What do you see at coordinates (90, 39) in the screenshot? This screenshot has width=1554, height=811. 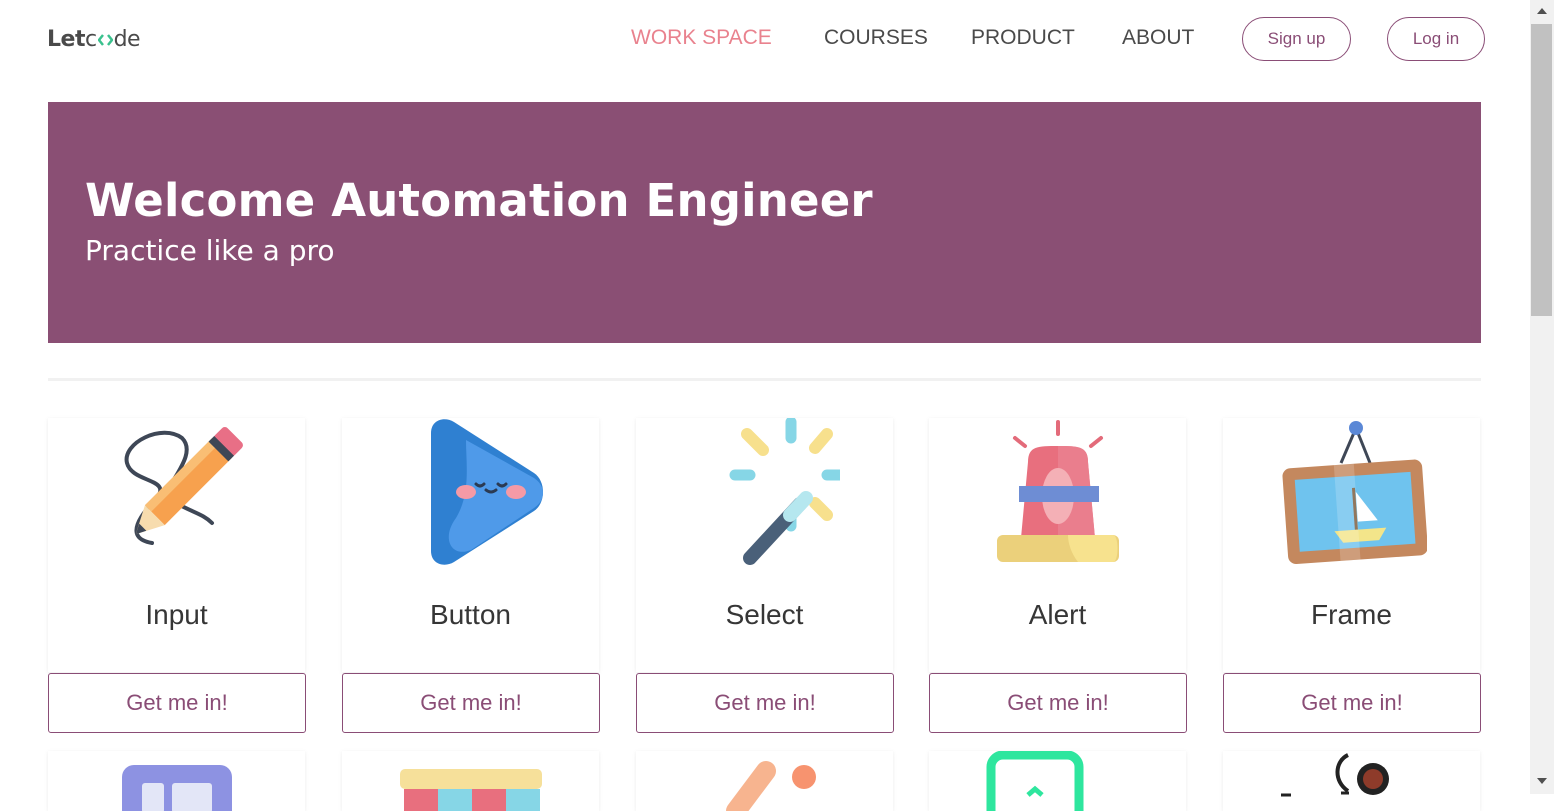 I see `logo-letter-c: c` at bounding box center [90, 39].